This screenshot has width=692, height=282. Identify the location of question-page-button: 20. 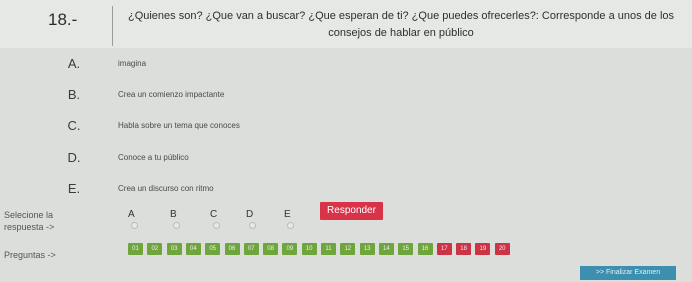
(502, 249).